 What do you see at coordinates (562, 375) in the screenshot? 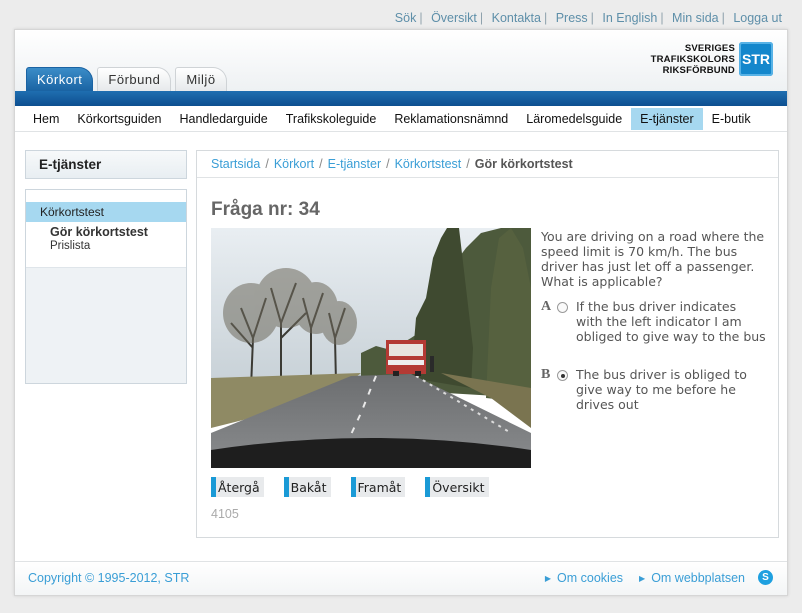
I see `answer-b-radio` at bounding box center [562, 375].